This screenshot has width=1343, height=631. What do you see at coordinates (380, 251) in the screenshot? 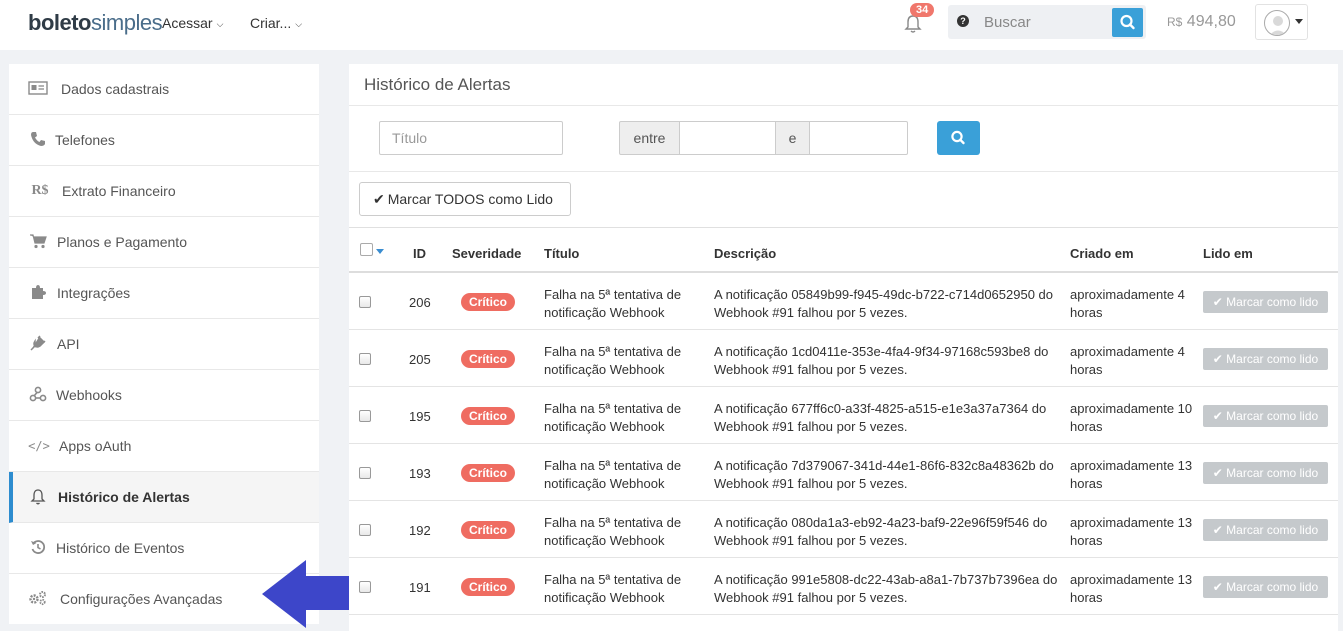
I see `select-options-caret-icon` at bounding box center [380, 251].